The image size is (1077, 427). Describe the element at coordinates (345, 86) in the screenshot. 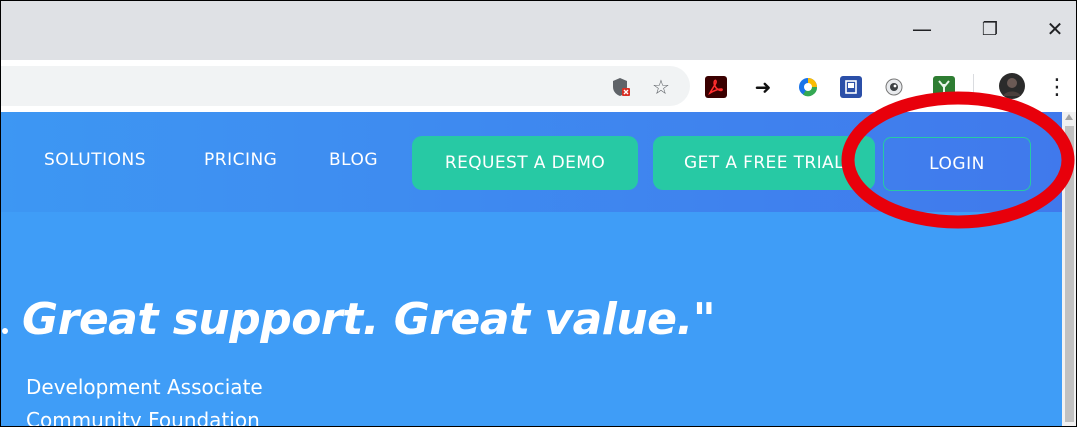

I see `address-bar` at that location.